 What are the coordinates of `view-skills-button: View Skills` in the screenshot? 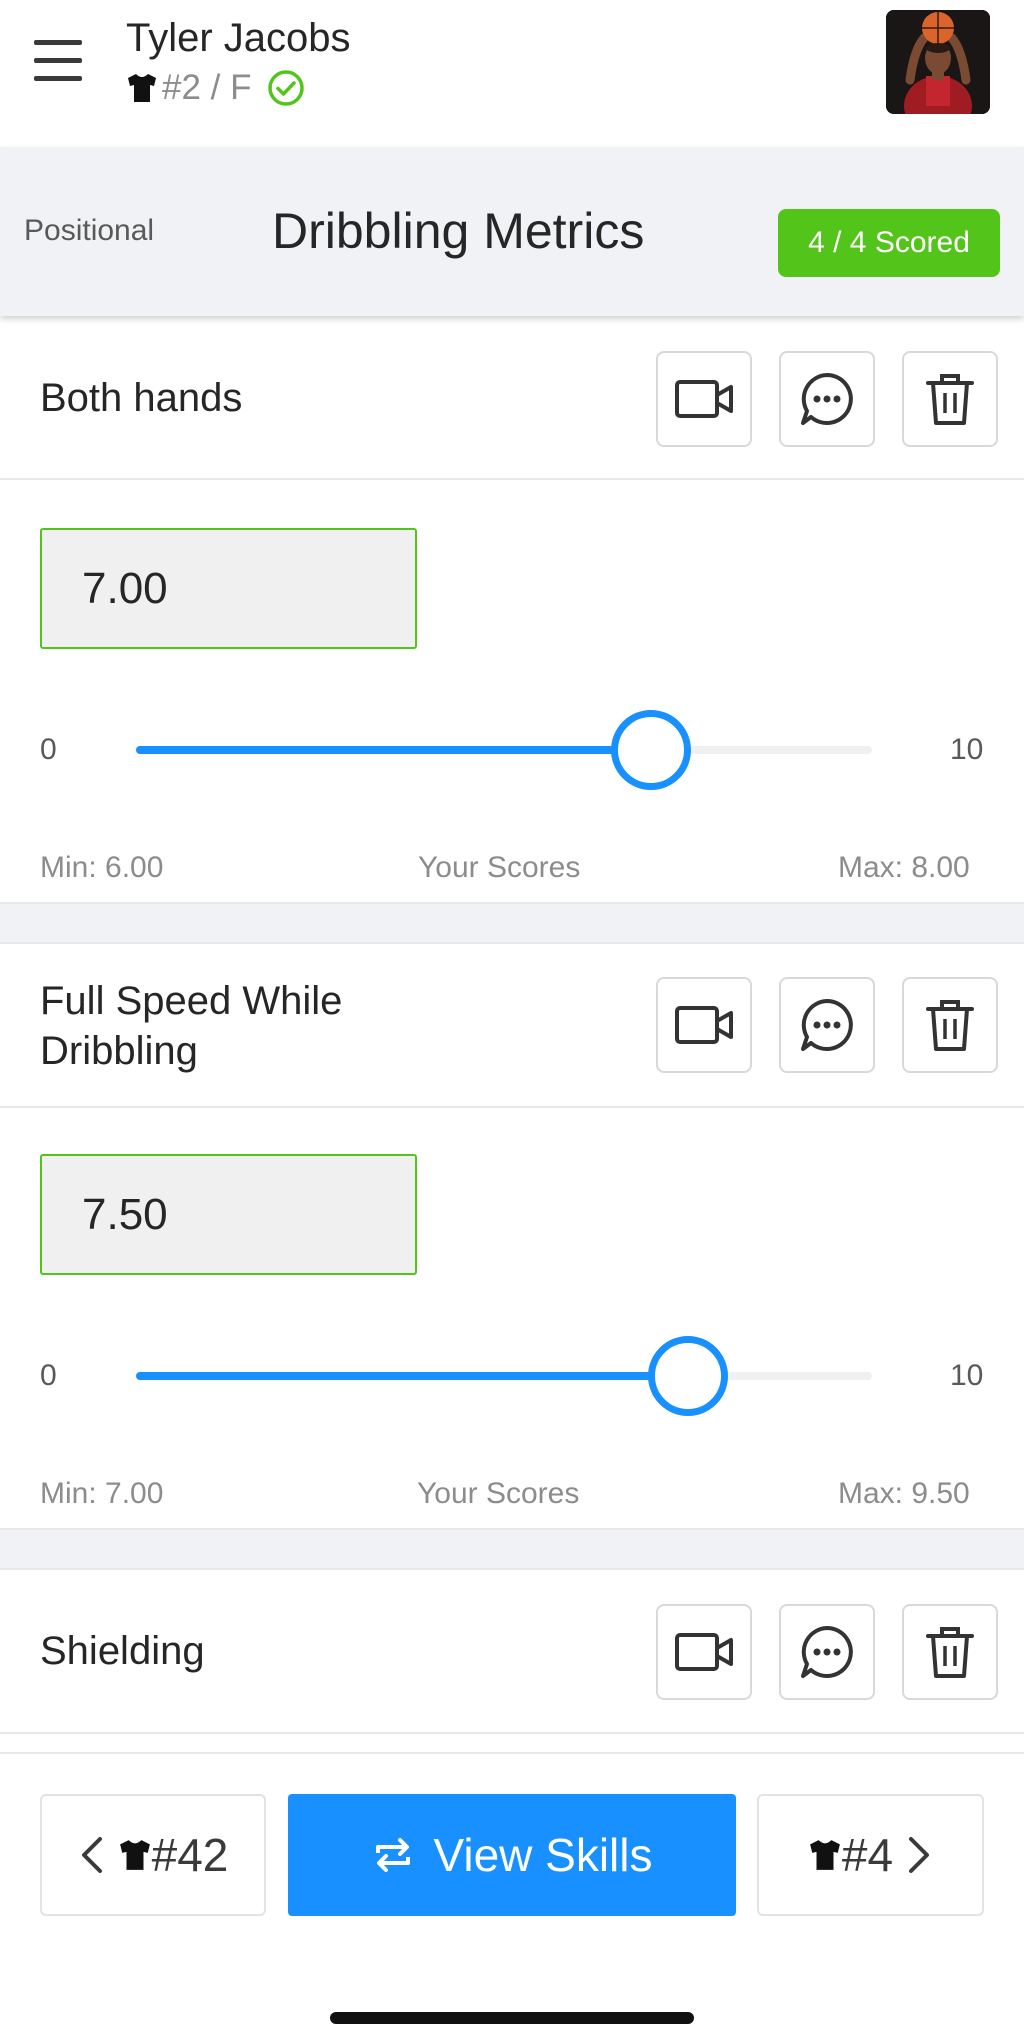 It's located at (512, 1855).